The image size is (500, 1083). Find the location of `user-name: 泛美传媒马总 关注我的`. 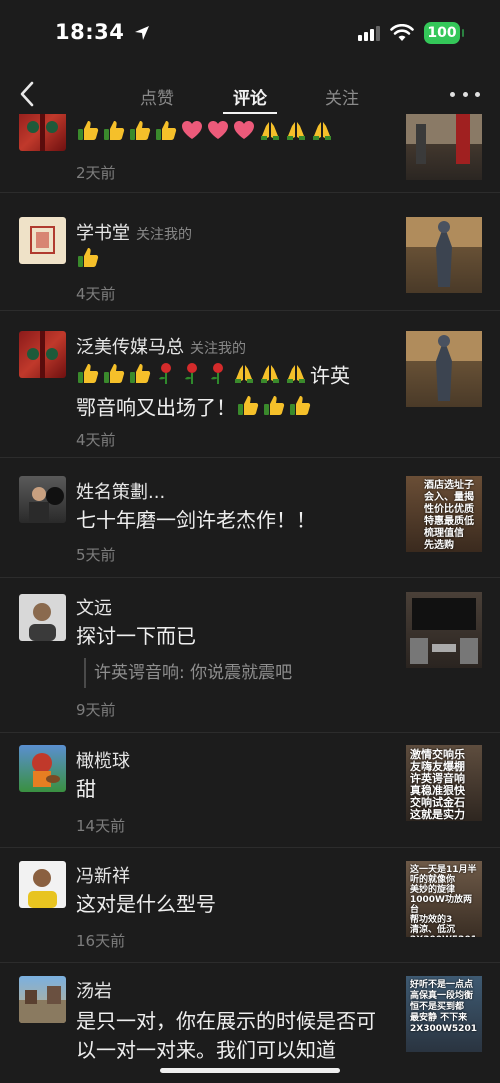

user-name: 泛美传媒马总 关注我的 is located at coordinates (161, 346).